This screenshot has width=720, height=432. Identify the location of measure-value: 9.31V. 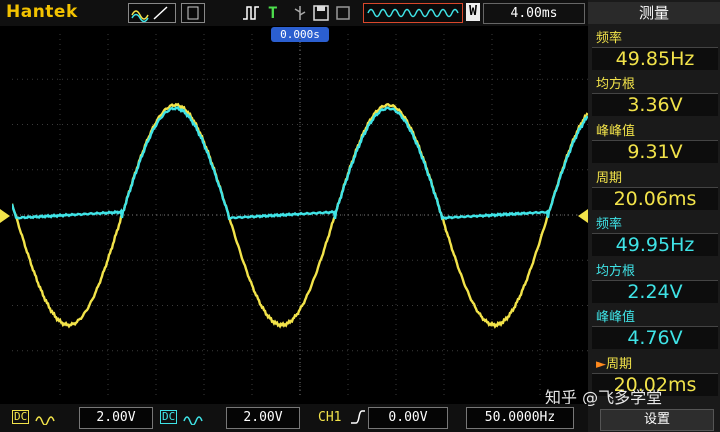
(655, 151).